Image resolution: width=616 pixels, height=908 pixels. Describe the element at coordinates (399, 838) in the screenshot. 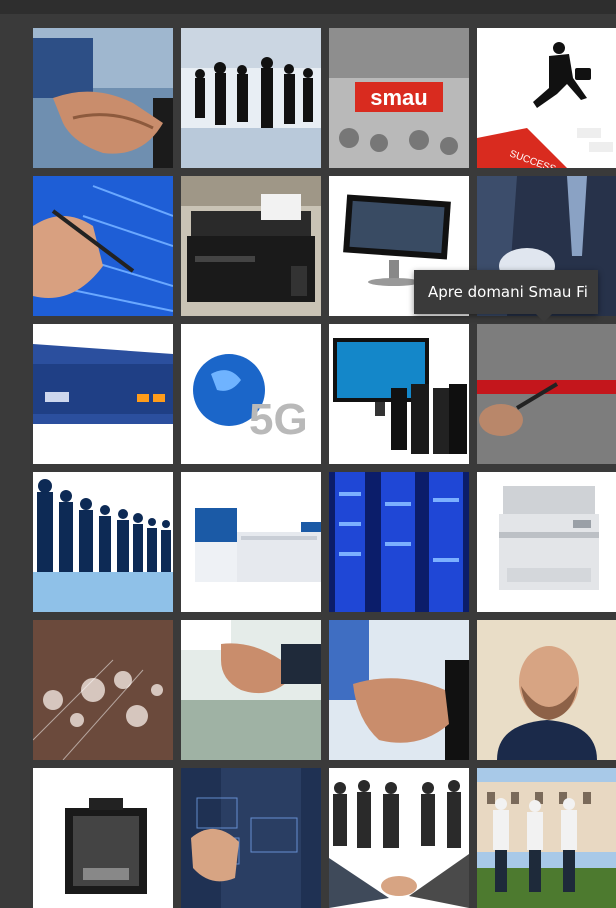

I see `gallery-tile-business-group-handshake` at that location.